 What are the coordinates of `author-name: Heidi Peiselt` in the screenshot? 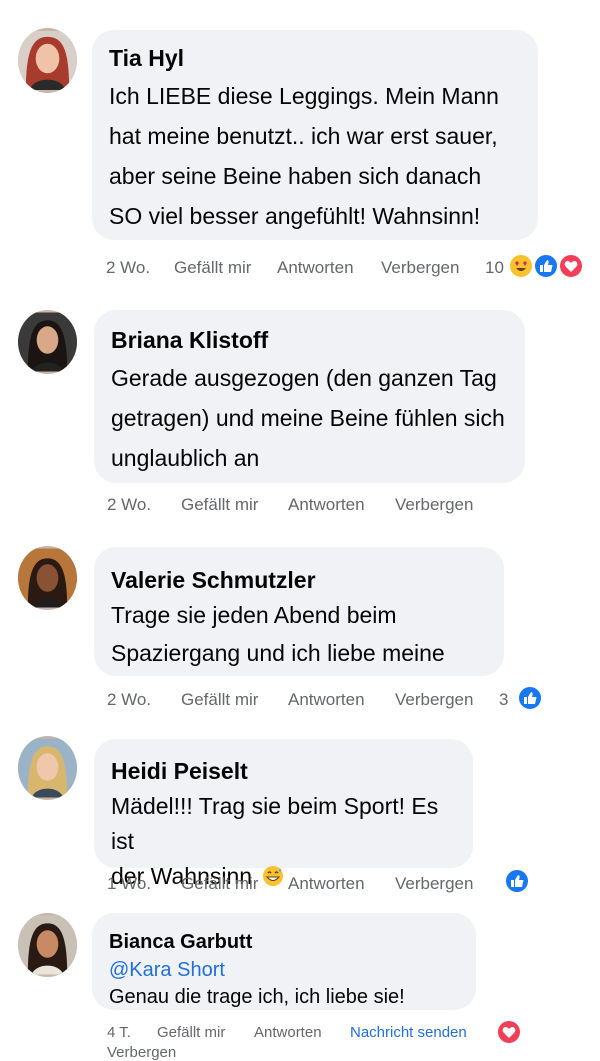 It's located at (179, 771).